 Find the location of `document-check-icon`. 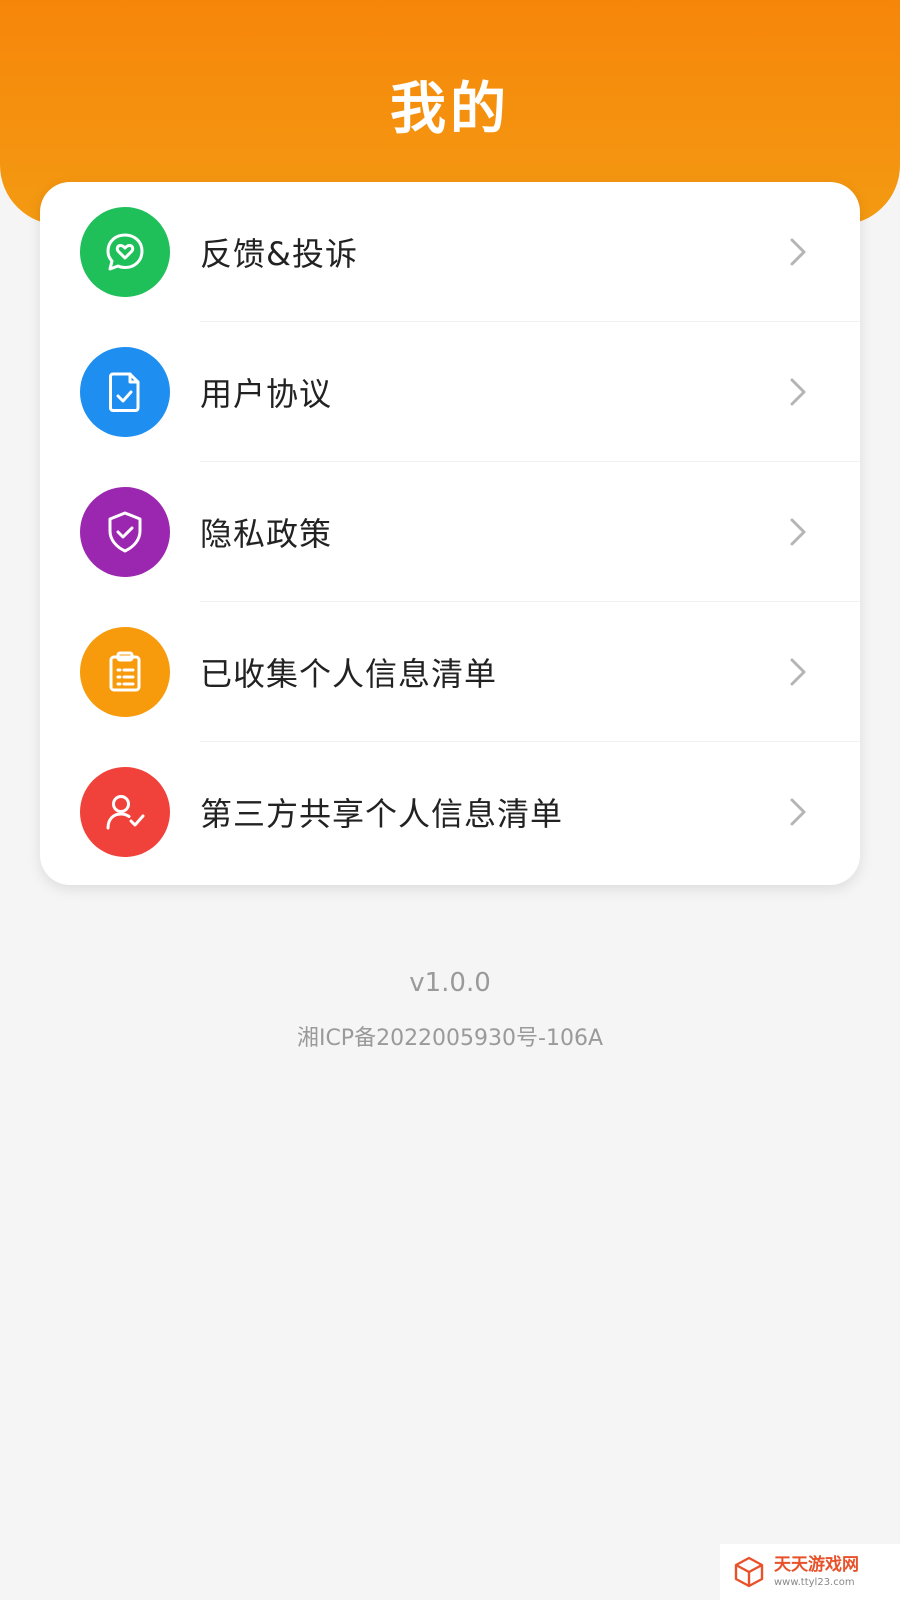

document-check-icon is located at coordinates (125, 392).